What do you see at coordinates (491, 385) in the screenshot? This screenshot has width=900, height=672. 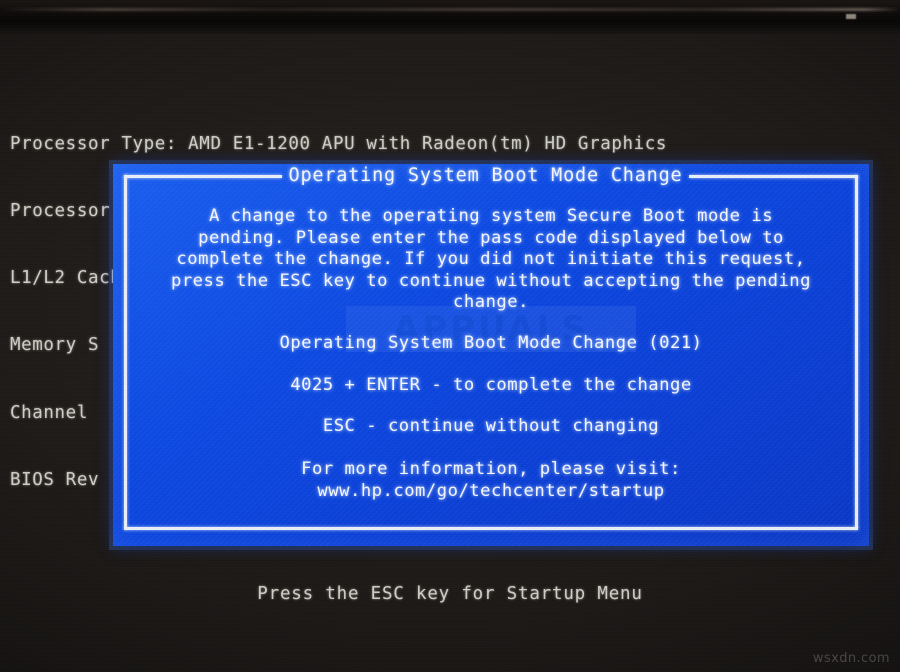 I see `dialog-enter-instruction: 4025 + ENTER - to complete the change` at bounding box center [491, 385].